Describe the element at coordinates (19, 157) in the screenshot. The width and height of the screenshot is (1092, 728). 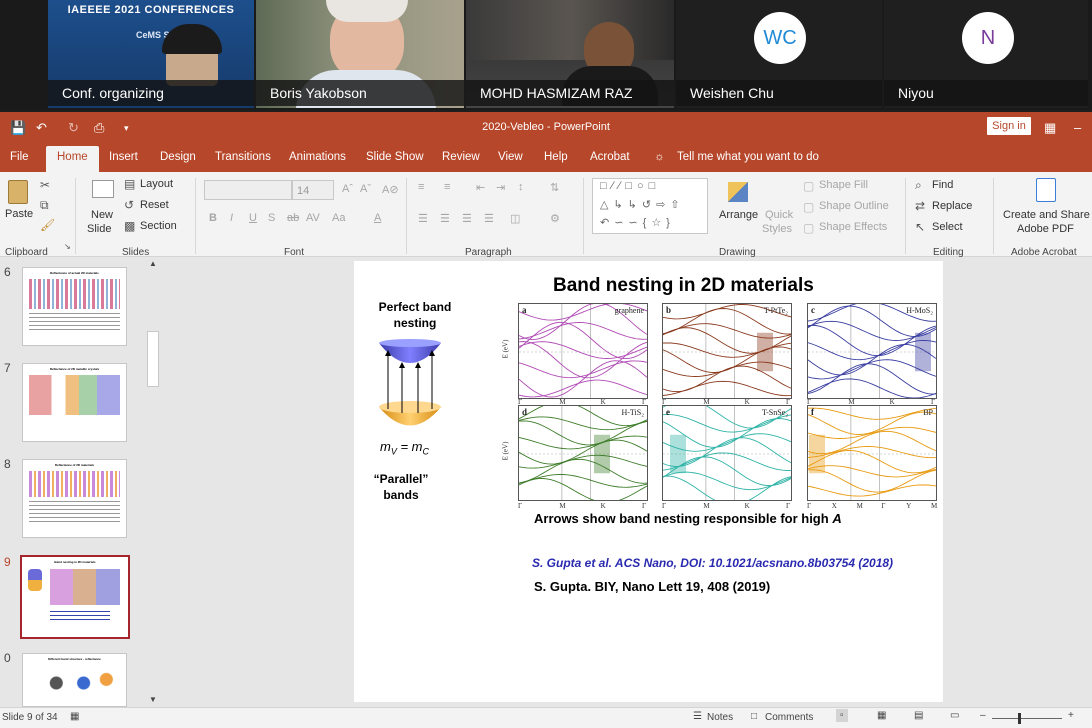
I see `tab-file: File` at that location.